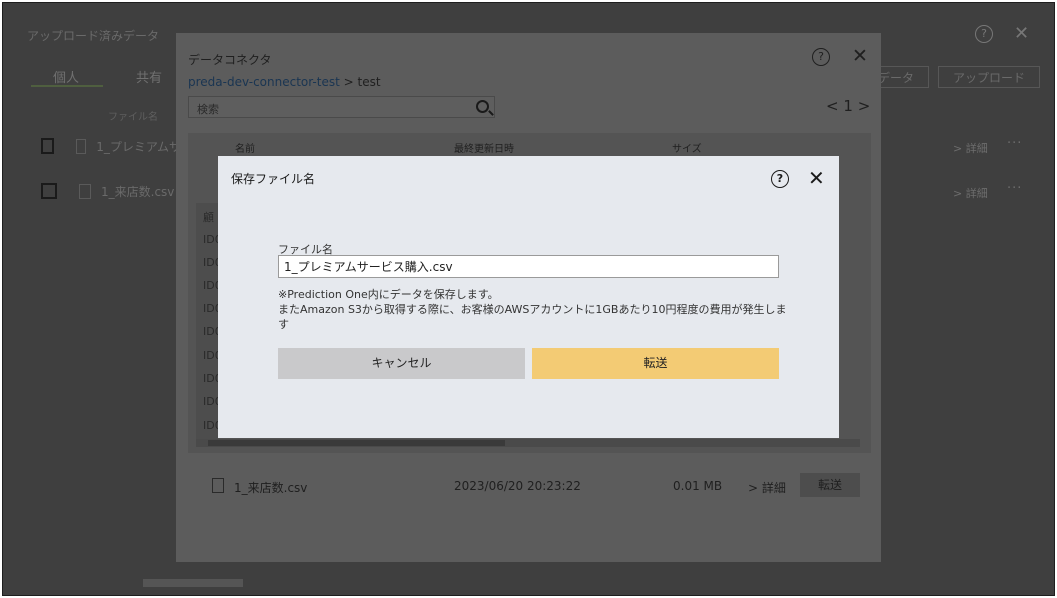 The height and width of the screenshot is (598, 1057). I want to click on horizontal-scrollbar, so click(528, 443).